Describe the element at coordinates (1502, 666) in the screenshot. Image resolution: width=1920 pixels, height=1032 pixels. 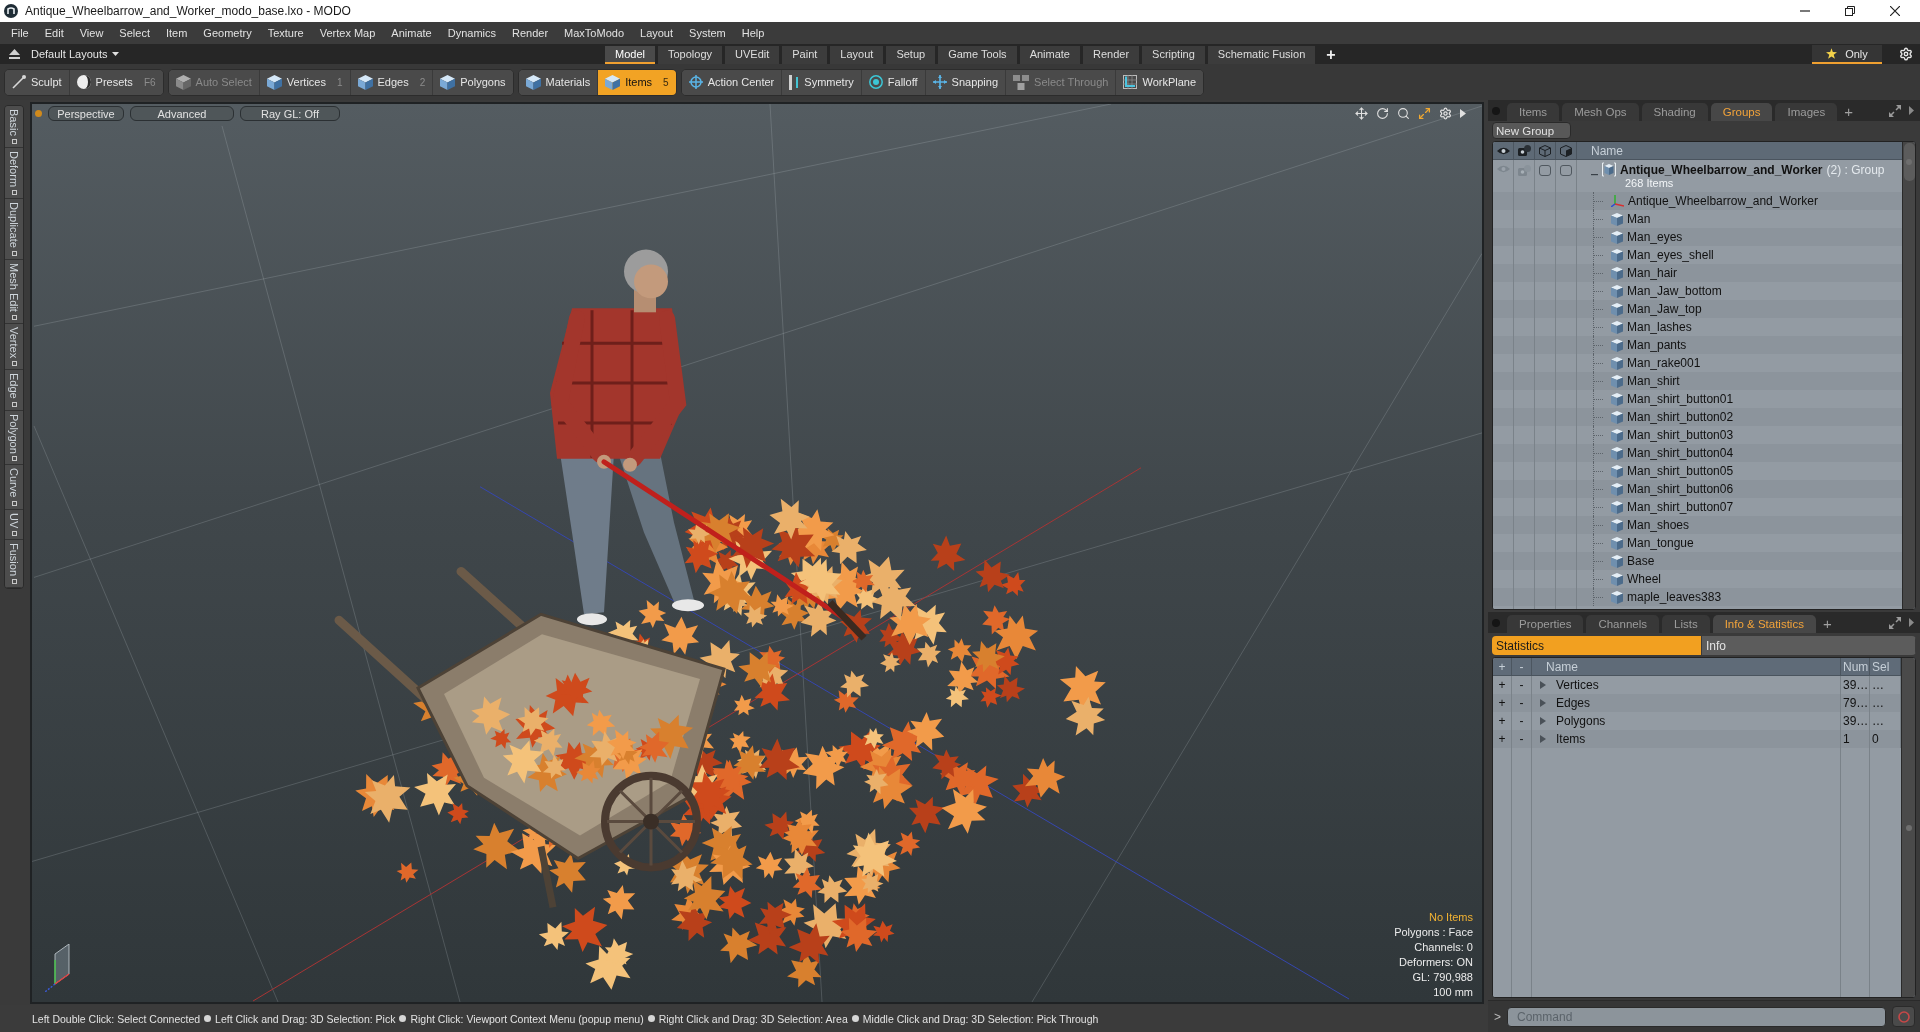
I see `column-header: +` at that location.